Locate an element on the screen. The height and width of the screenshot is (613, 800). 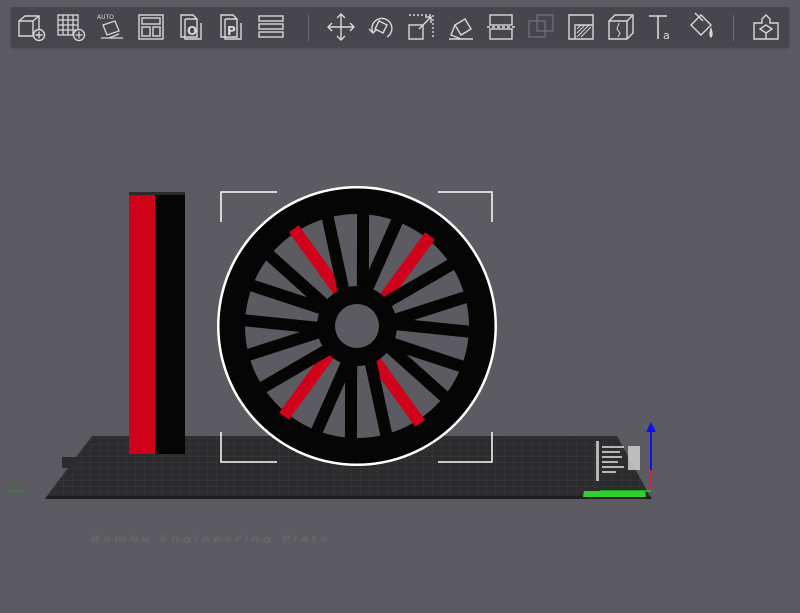
boolean-icon is located at coordinates (541, 27).